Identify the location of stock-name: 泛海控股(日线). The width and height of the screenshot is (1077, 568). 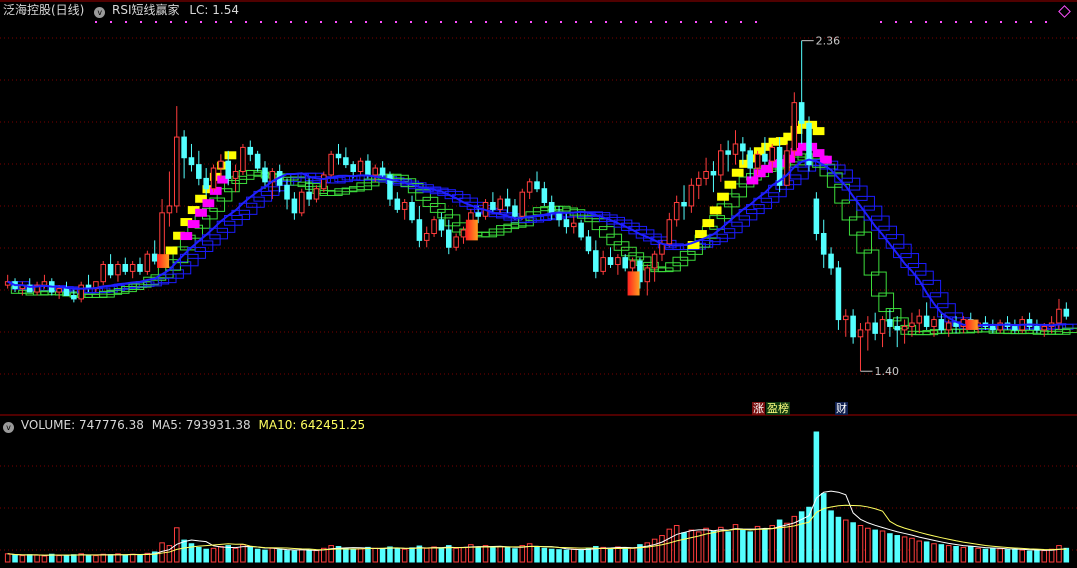
(43, 10).